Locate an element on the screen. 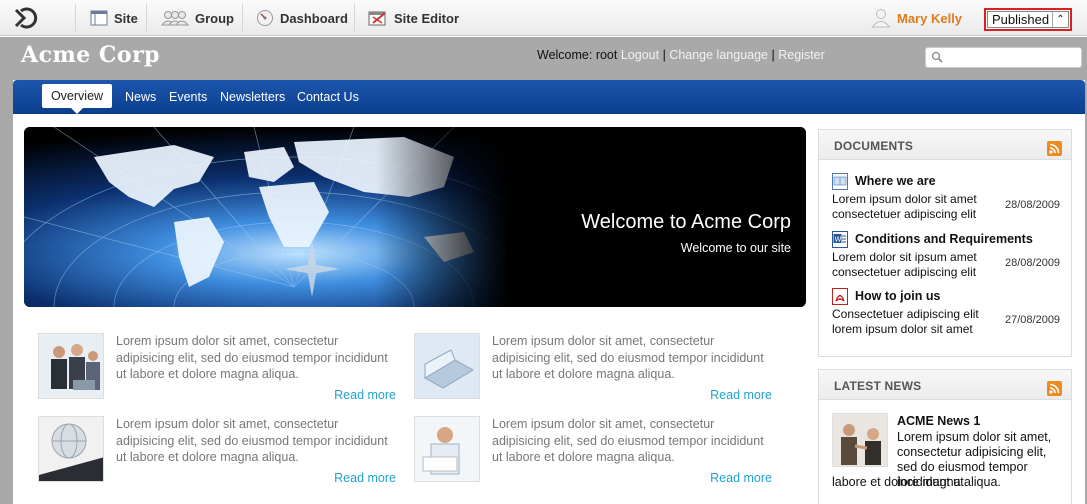  up-down-arrows-icon: ⌃ is located at coordinates (1060, 19).